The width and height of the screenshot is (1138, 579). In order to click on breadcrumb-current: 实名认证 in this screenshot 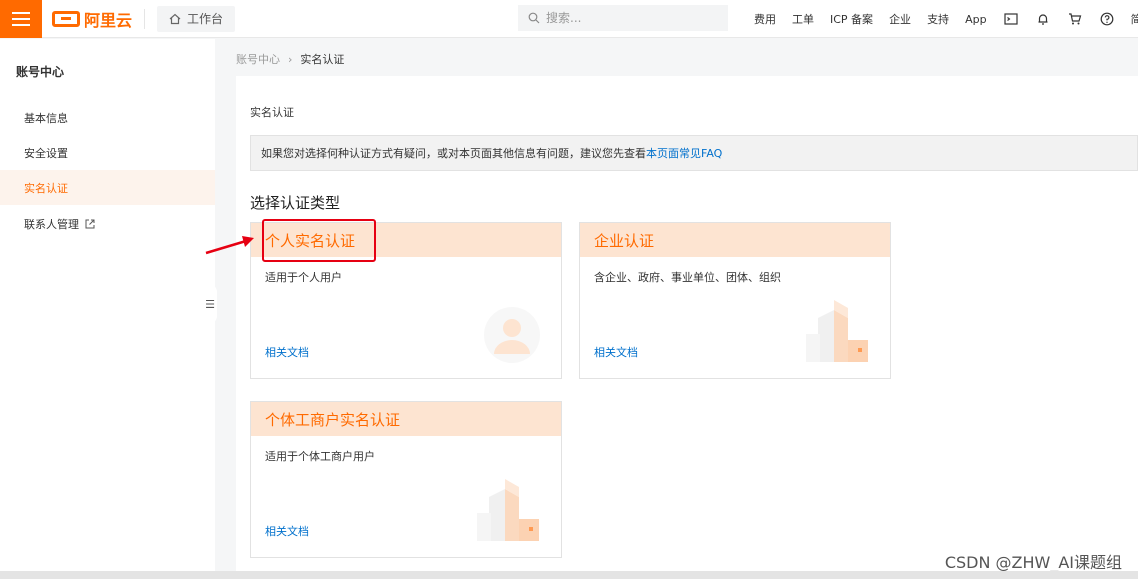, I will do `click(322, 59)`.